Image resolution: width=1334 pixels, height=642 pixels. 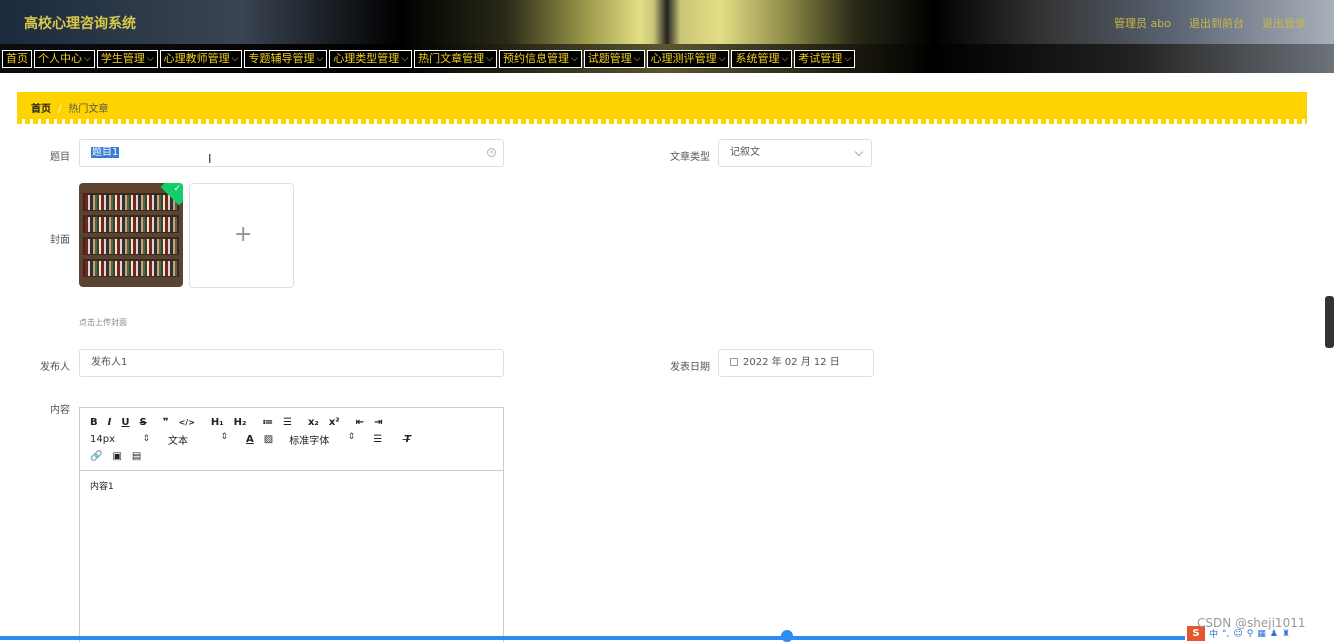 What do you see at coordinates (1274, 634) in the screenshot?
I see `skin-icon: ♟` at bounding box center [1274, 634].